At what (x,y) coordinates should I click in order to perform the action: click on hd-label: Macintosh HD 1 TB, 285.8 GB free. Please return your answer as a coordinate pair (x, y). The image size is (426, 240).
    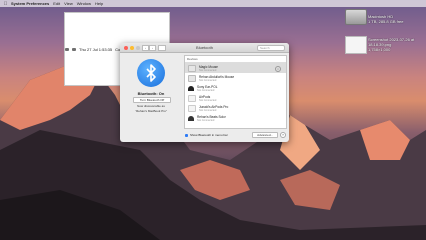
    Looking at the image, I should click on (386, 19).